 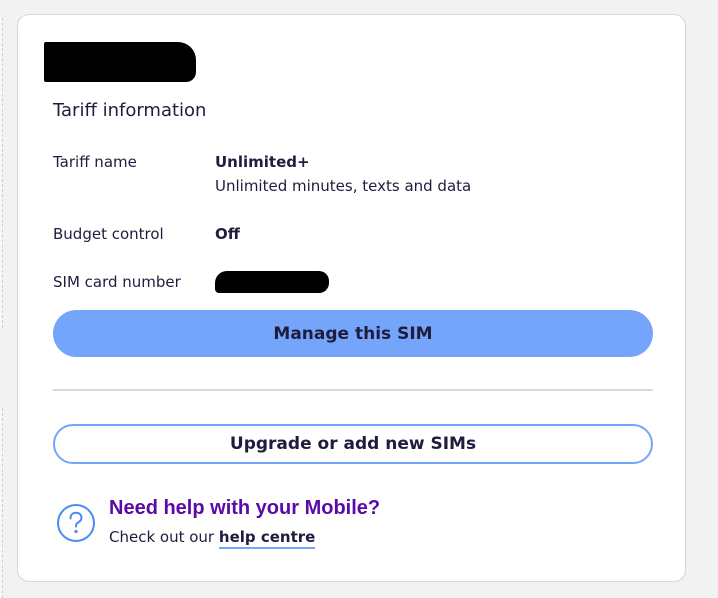 What do you see at coordinates (117, 282) in the screenshot?
I see `sim-card-number-label: SIM card number` at bounding box center [117, 282].